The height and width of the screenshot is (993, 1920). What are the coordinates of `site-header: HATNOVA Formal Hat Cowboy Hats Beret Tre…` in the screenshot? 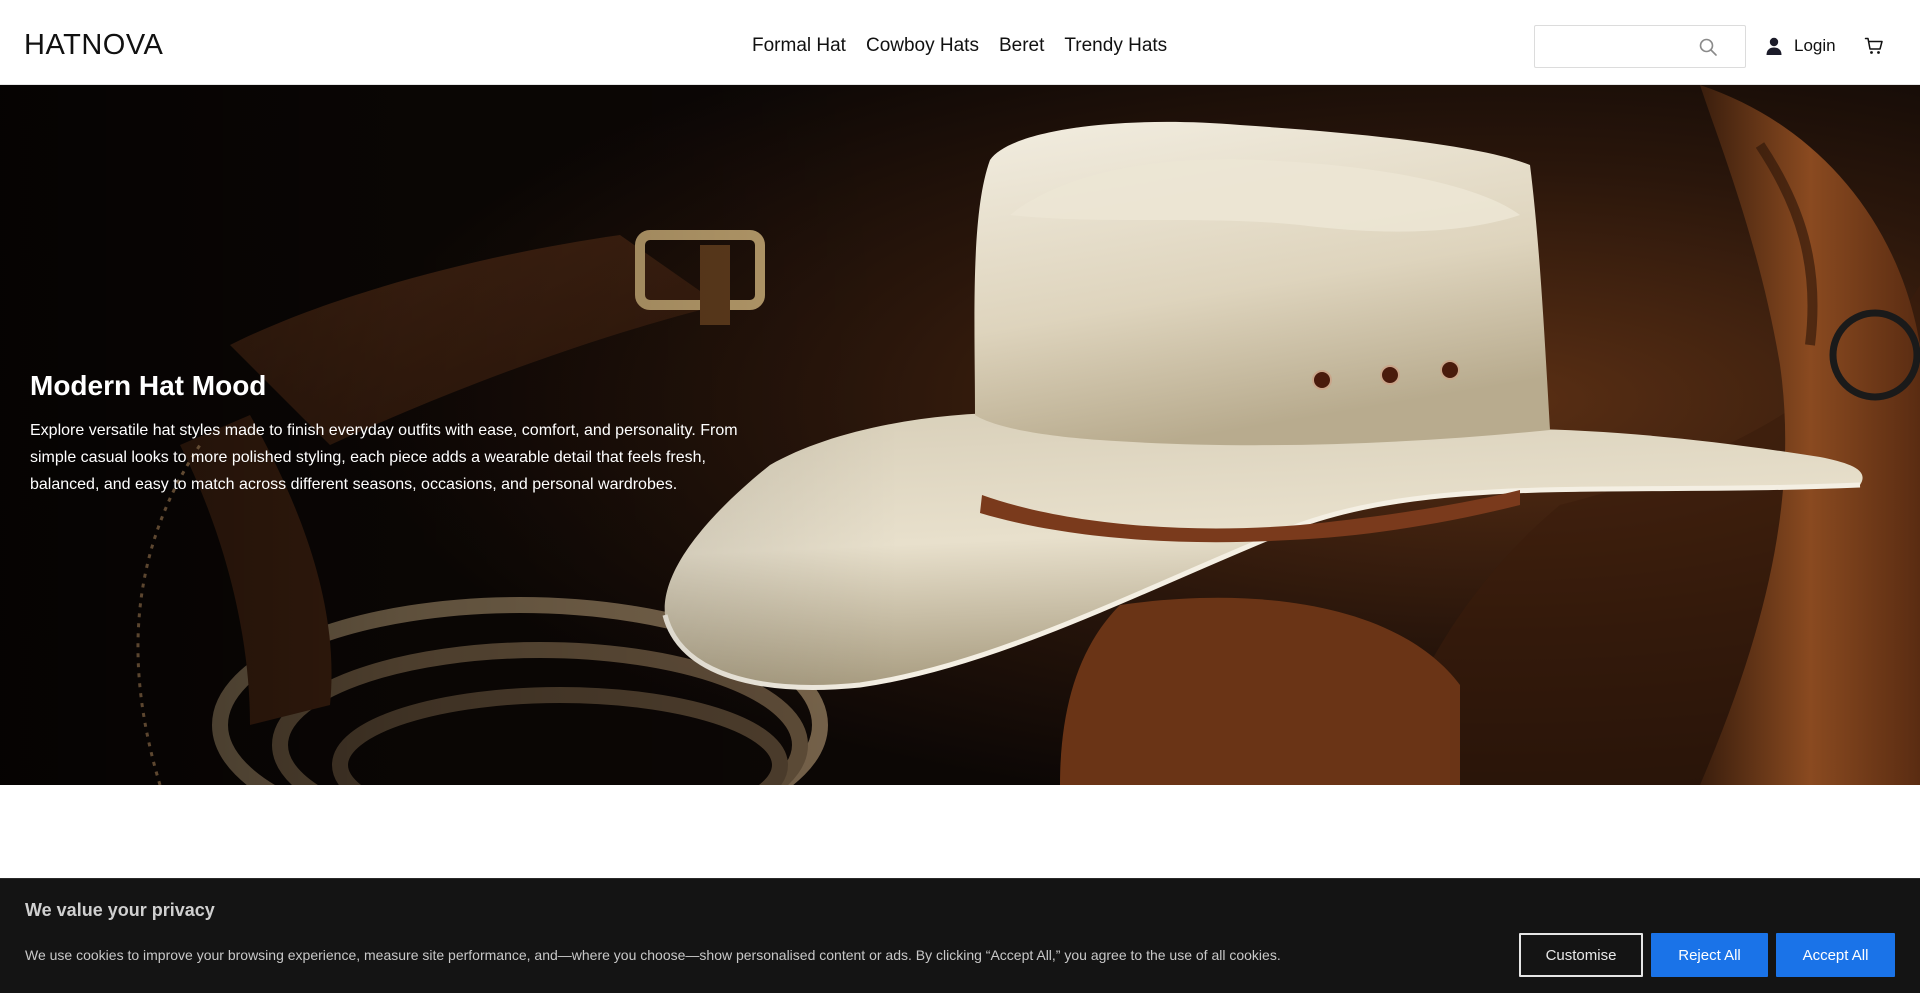 It's located at (960, 42).